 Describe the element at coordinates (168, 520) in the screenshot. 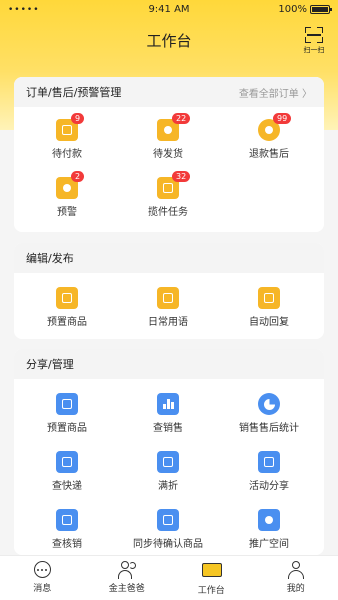

I see `list-icon` at that location.